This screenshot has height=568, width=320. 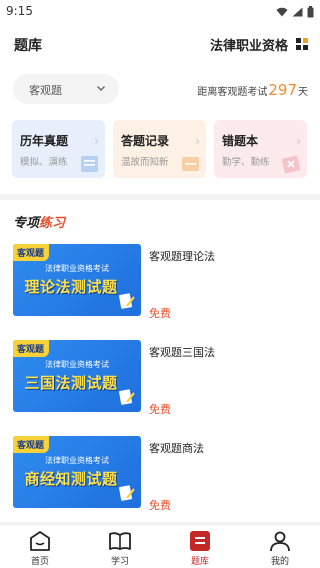 What do you see at coordinates (282, 12) in the screenshot?
I see `wifi-icon` at bounding box center [282, 12].